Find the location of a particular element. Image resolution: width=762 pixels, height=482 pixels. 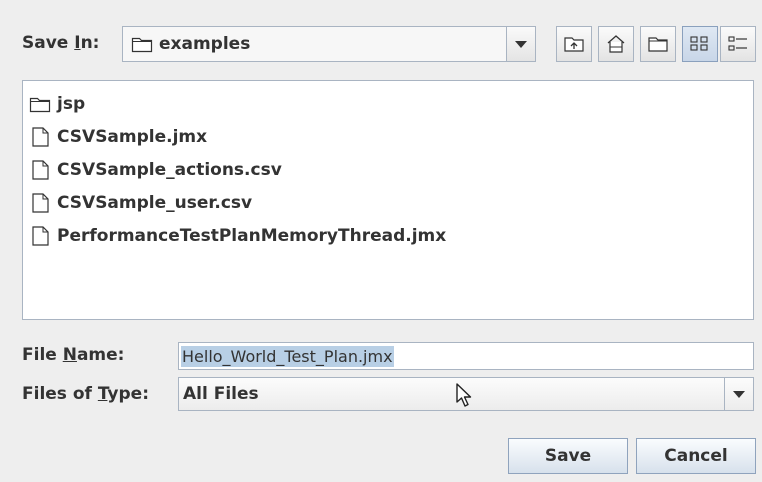

up-folder-button is located at coordinates (574, 44).